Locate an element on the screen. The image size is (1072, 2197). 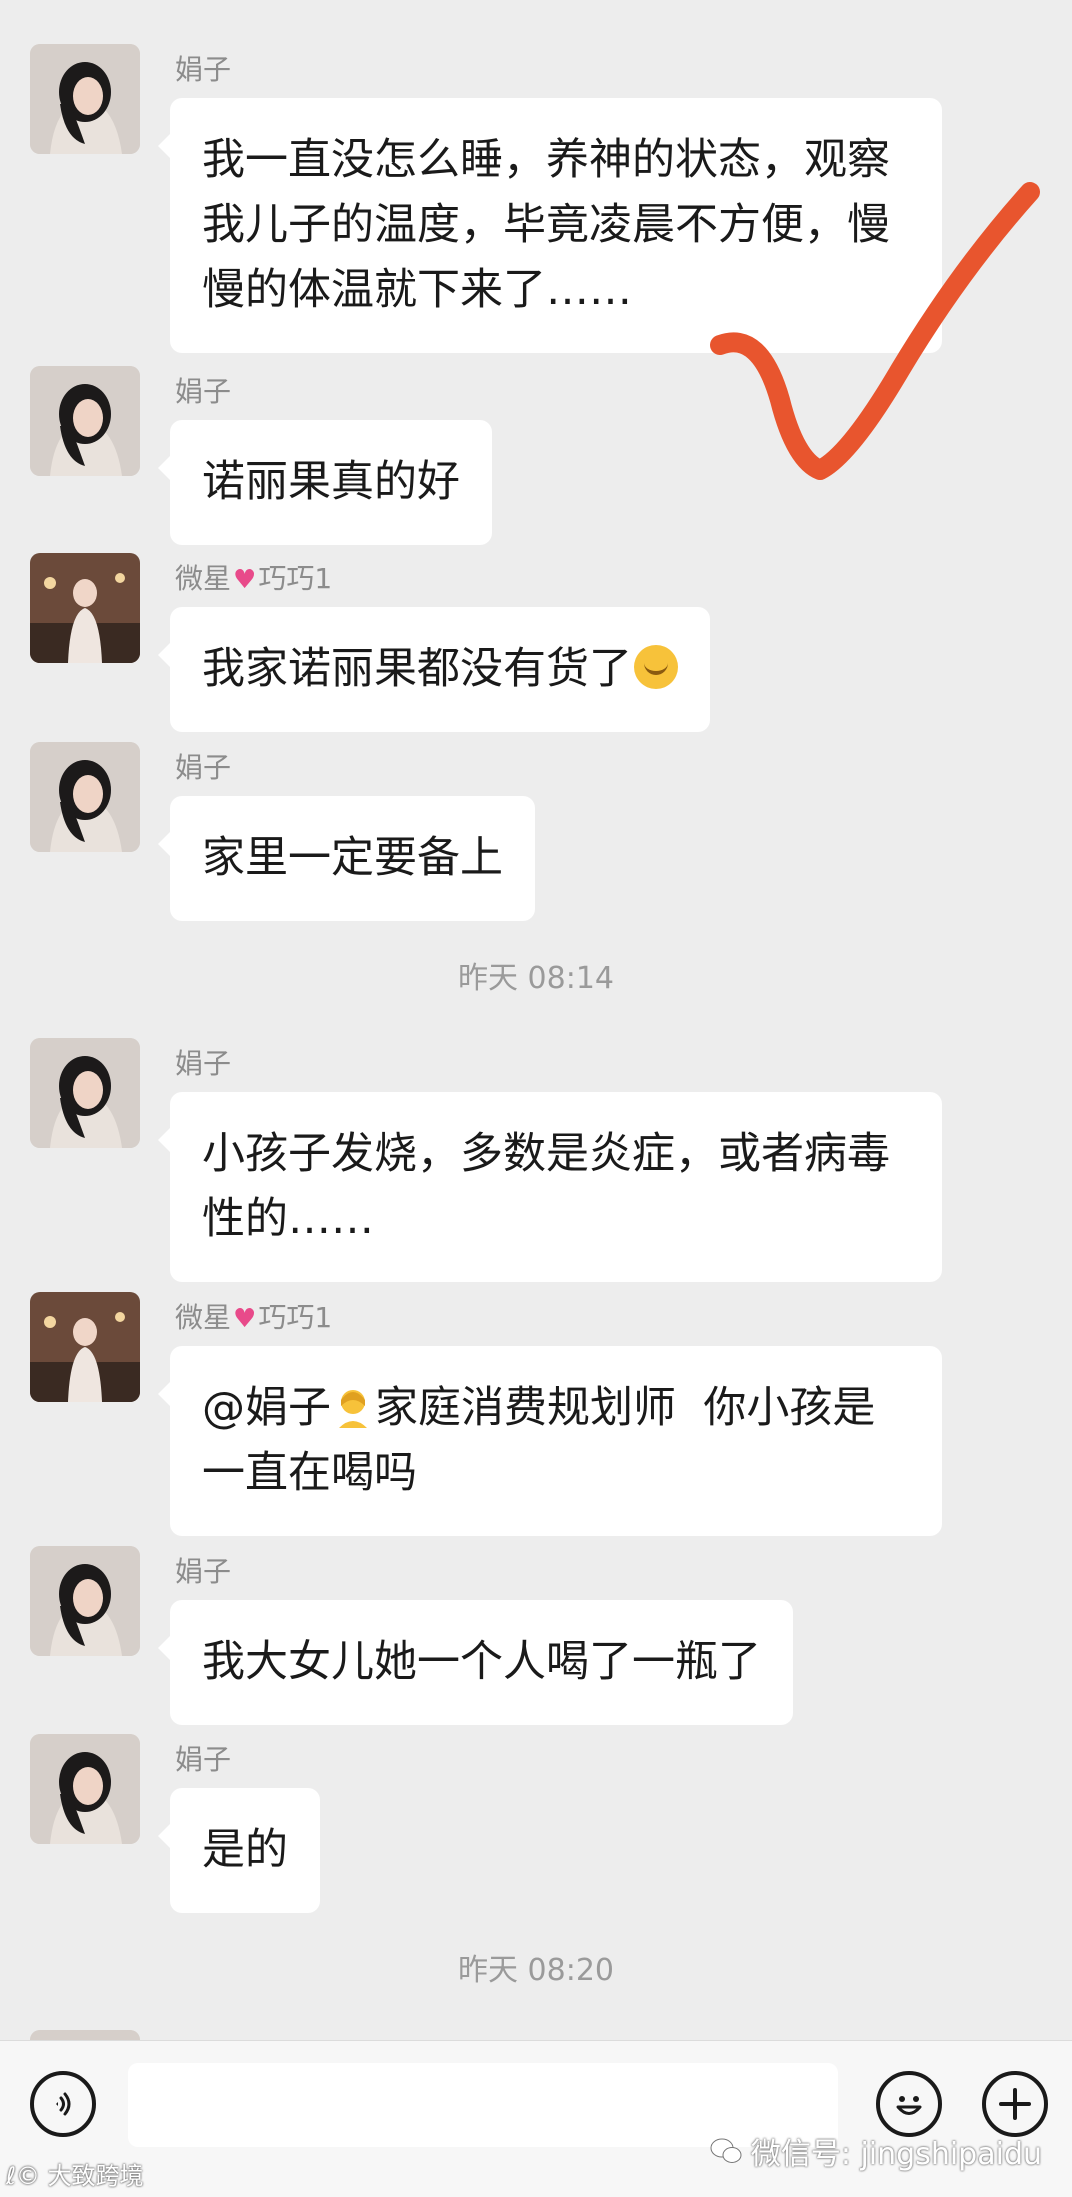
voice-icon is located at coordinates (63, 2104).